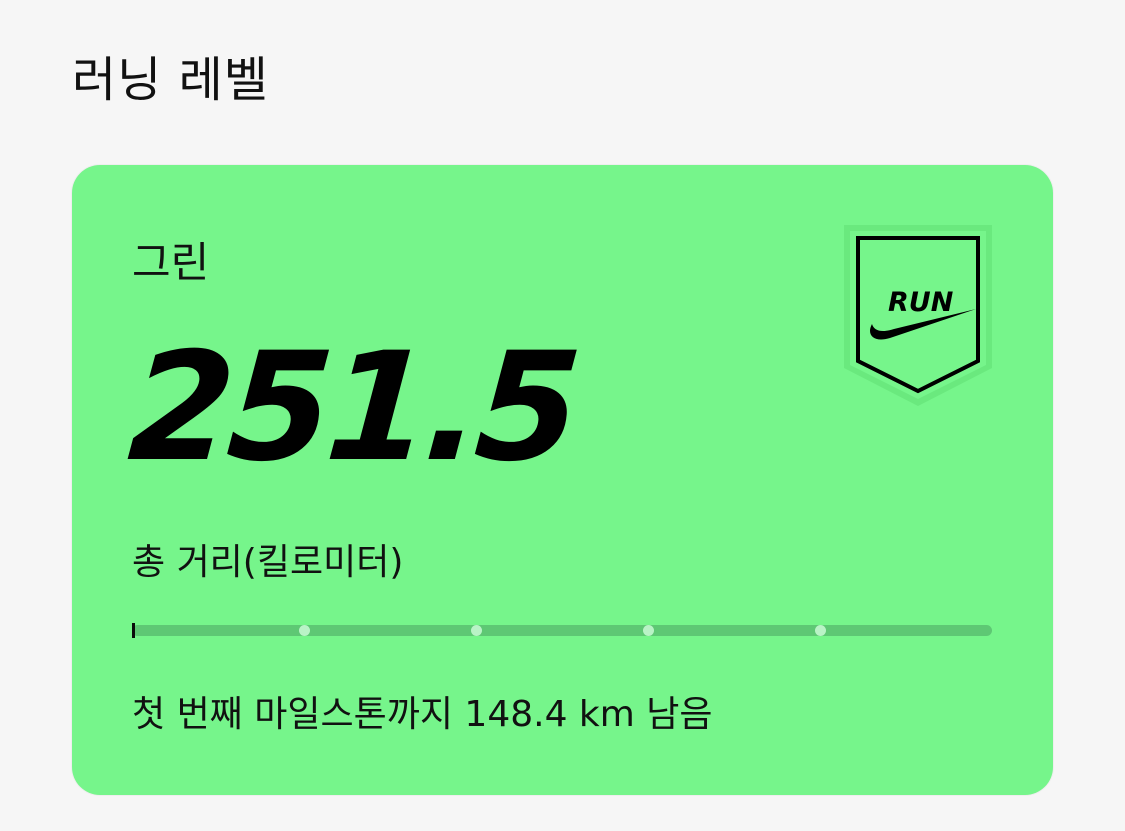 This screenshot has height=831, width=1125. Describe the element at coordinates (171, 262) in the screenshot. I see `level-name: 그린` at that location.